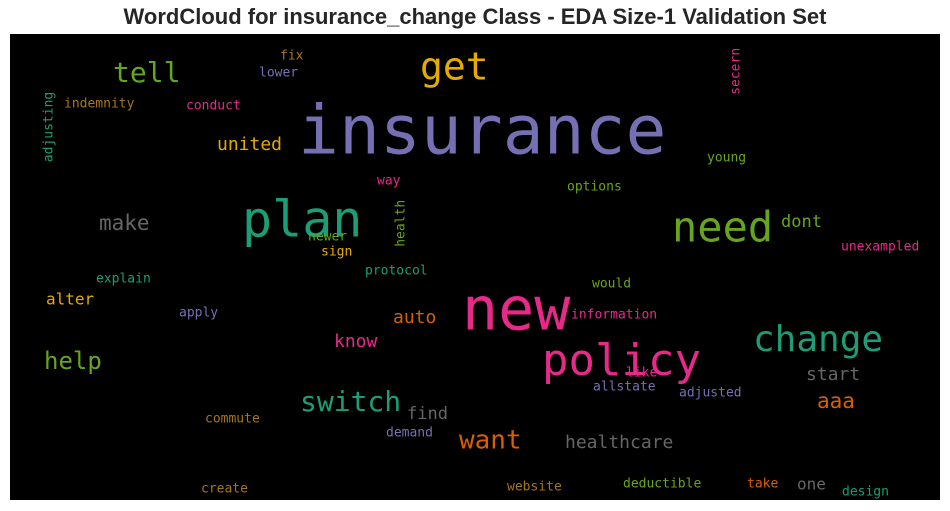  What do you see at coordinates (124, 223) in the screenshot?
I see `word-make: make` at bounding box center [124, 223].